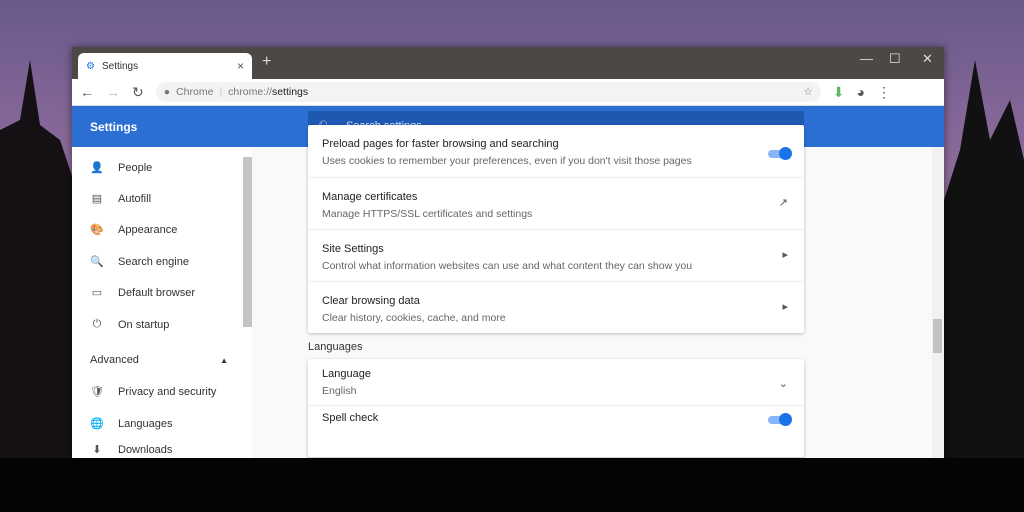 The width and height of the screenshot is (1024, 512). What do you see at coordinates (488, 92) in the screenshot?
I see `address-bar: ● Chrome | chrome://settings ☆` at bounding box center [488, 92].